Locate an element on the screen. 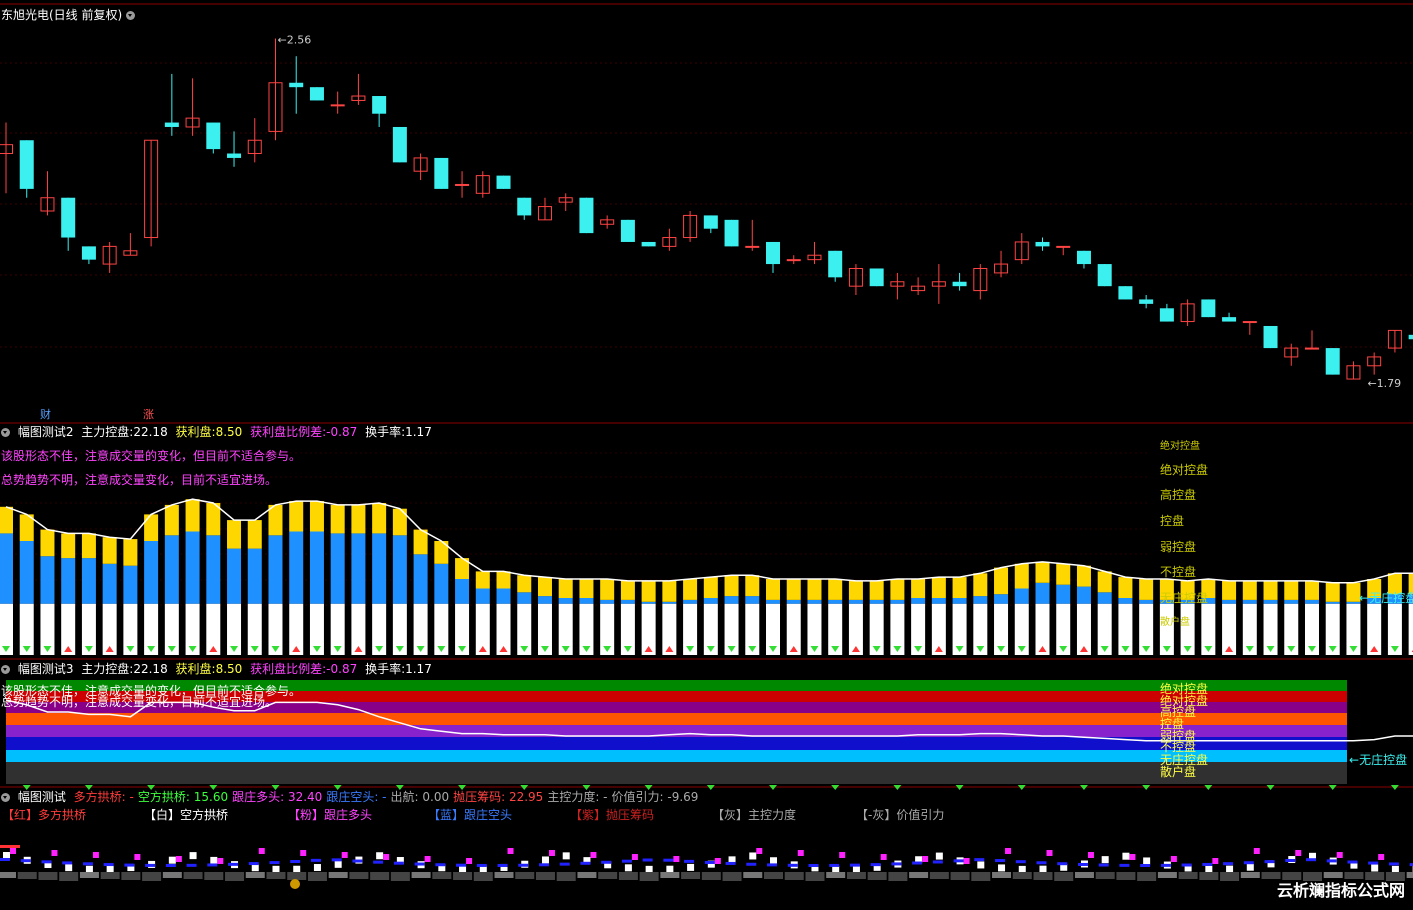 The image size is (1413, 910). p2-level-1: 绝对控盘 is located at coordinates (1184, 469).